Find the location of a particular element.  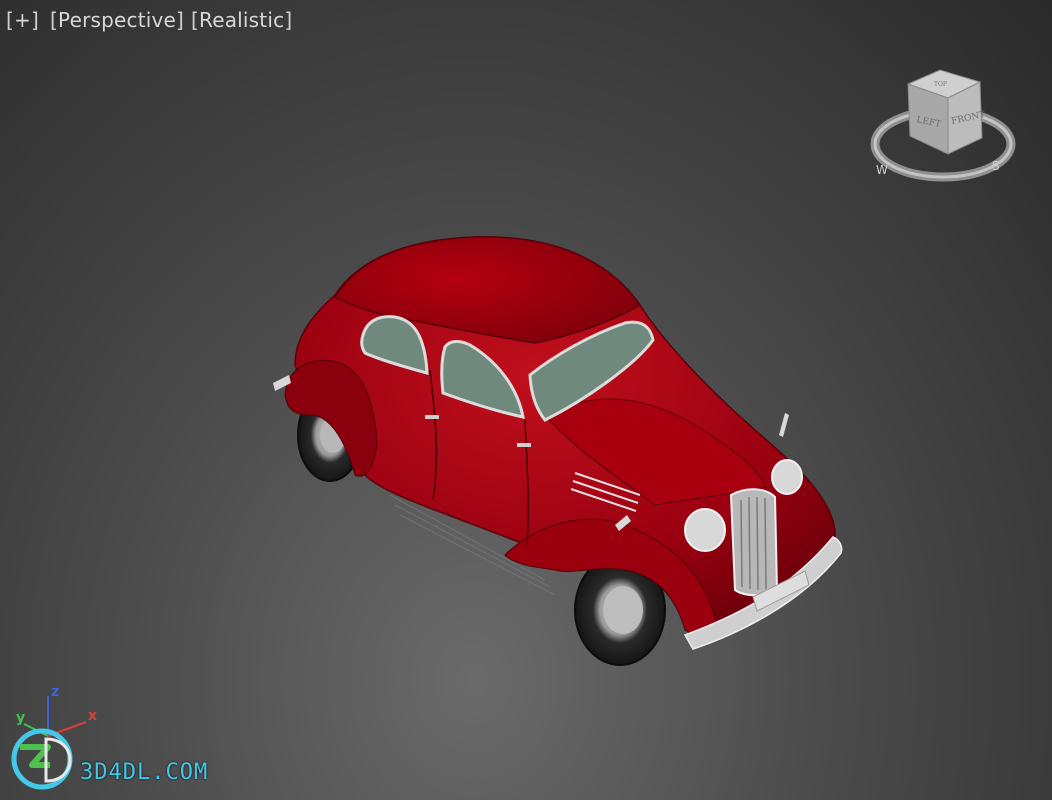

z-axis-label: z is located at coordinates (55, 692).